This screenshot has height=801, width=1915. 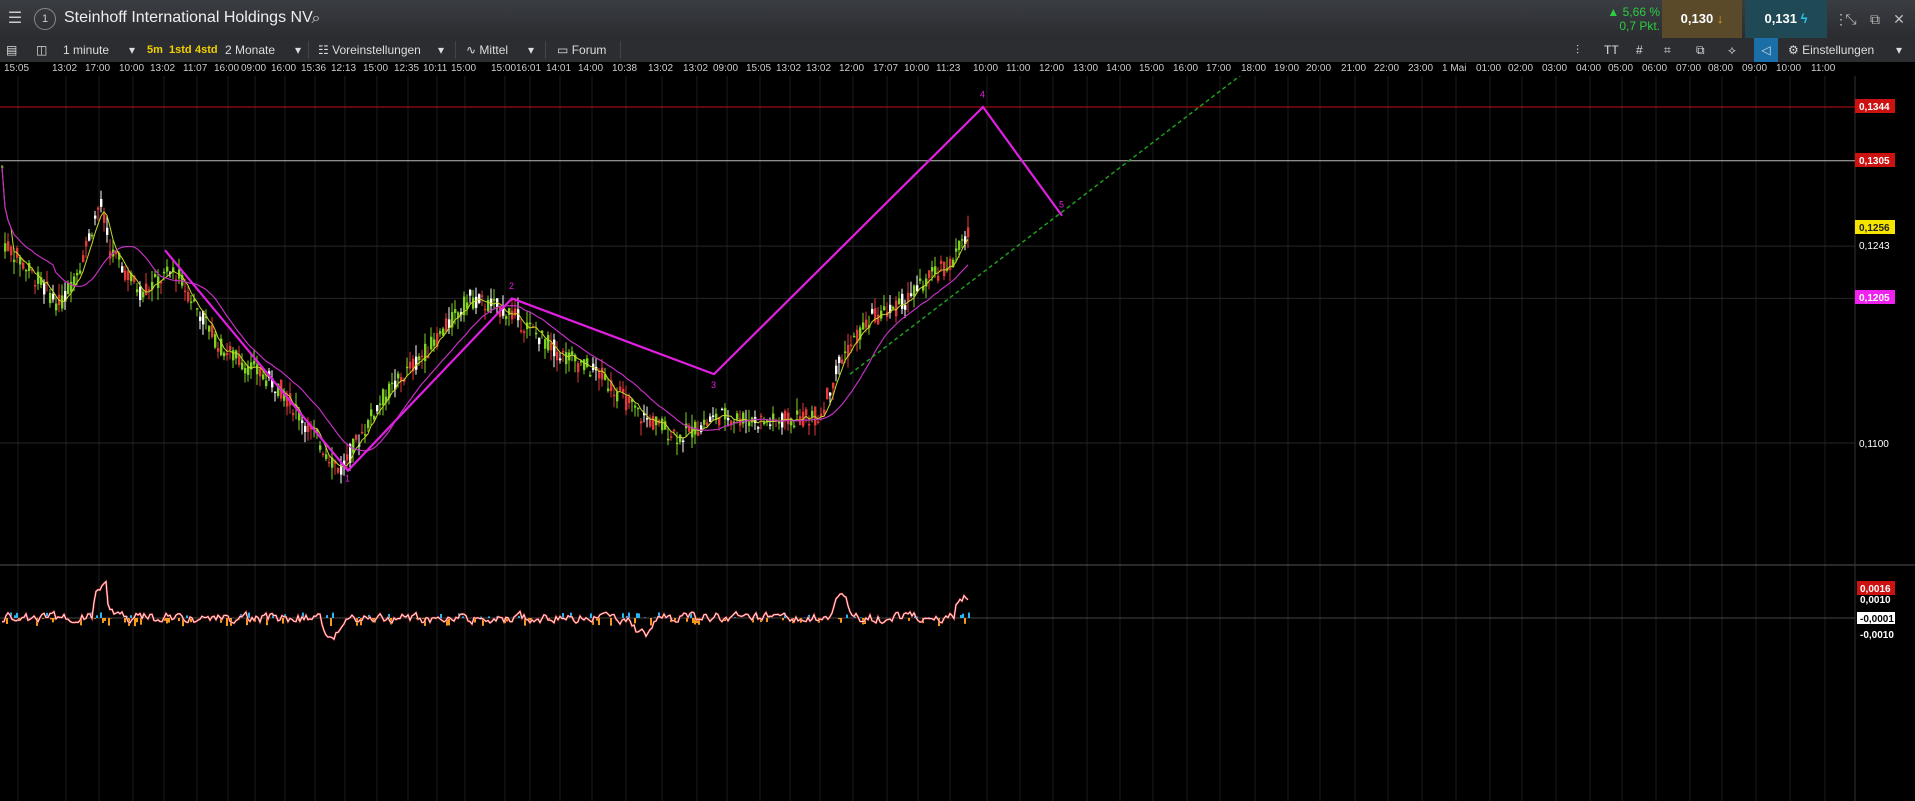 I want to click on eraser-icon: ◁, so click(x=1766, y=50).